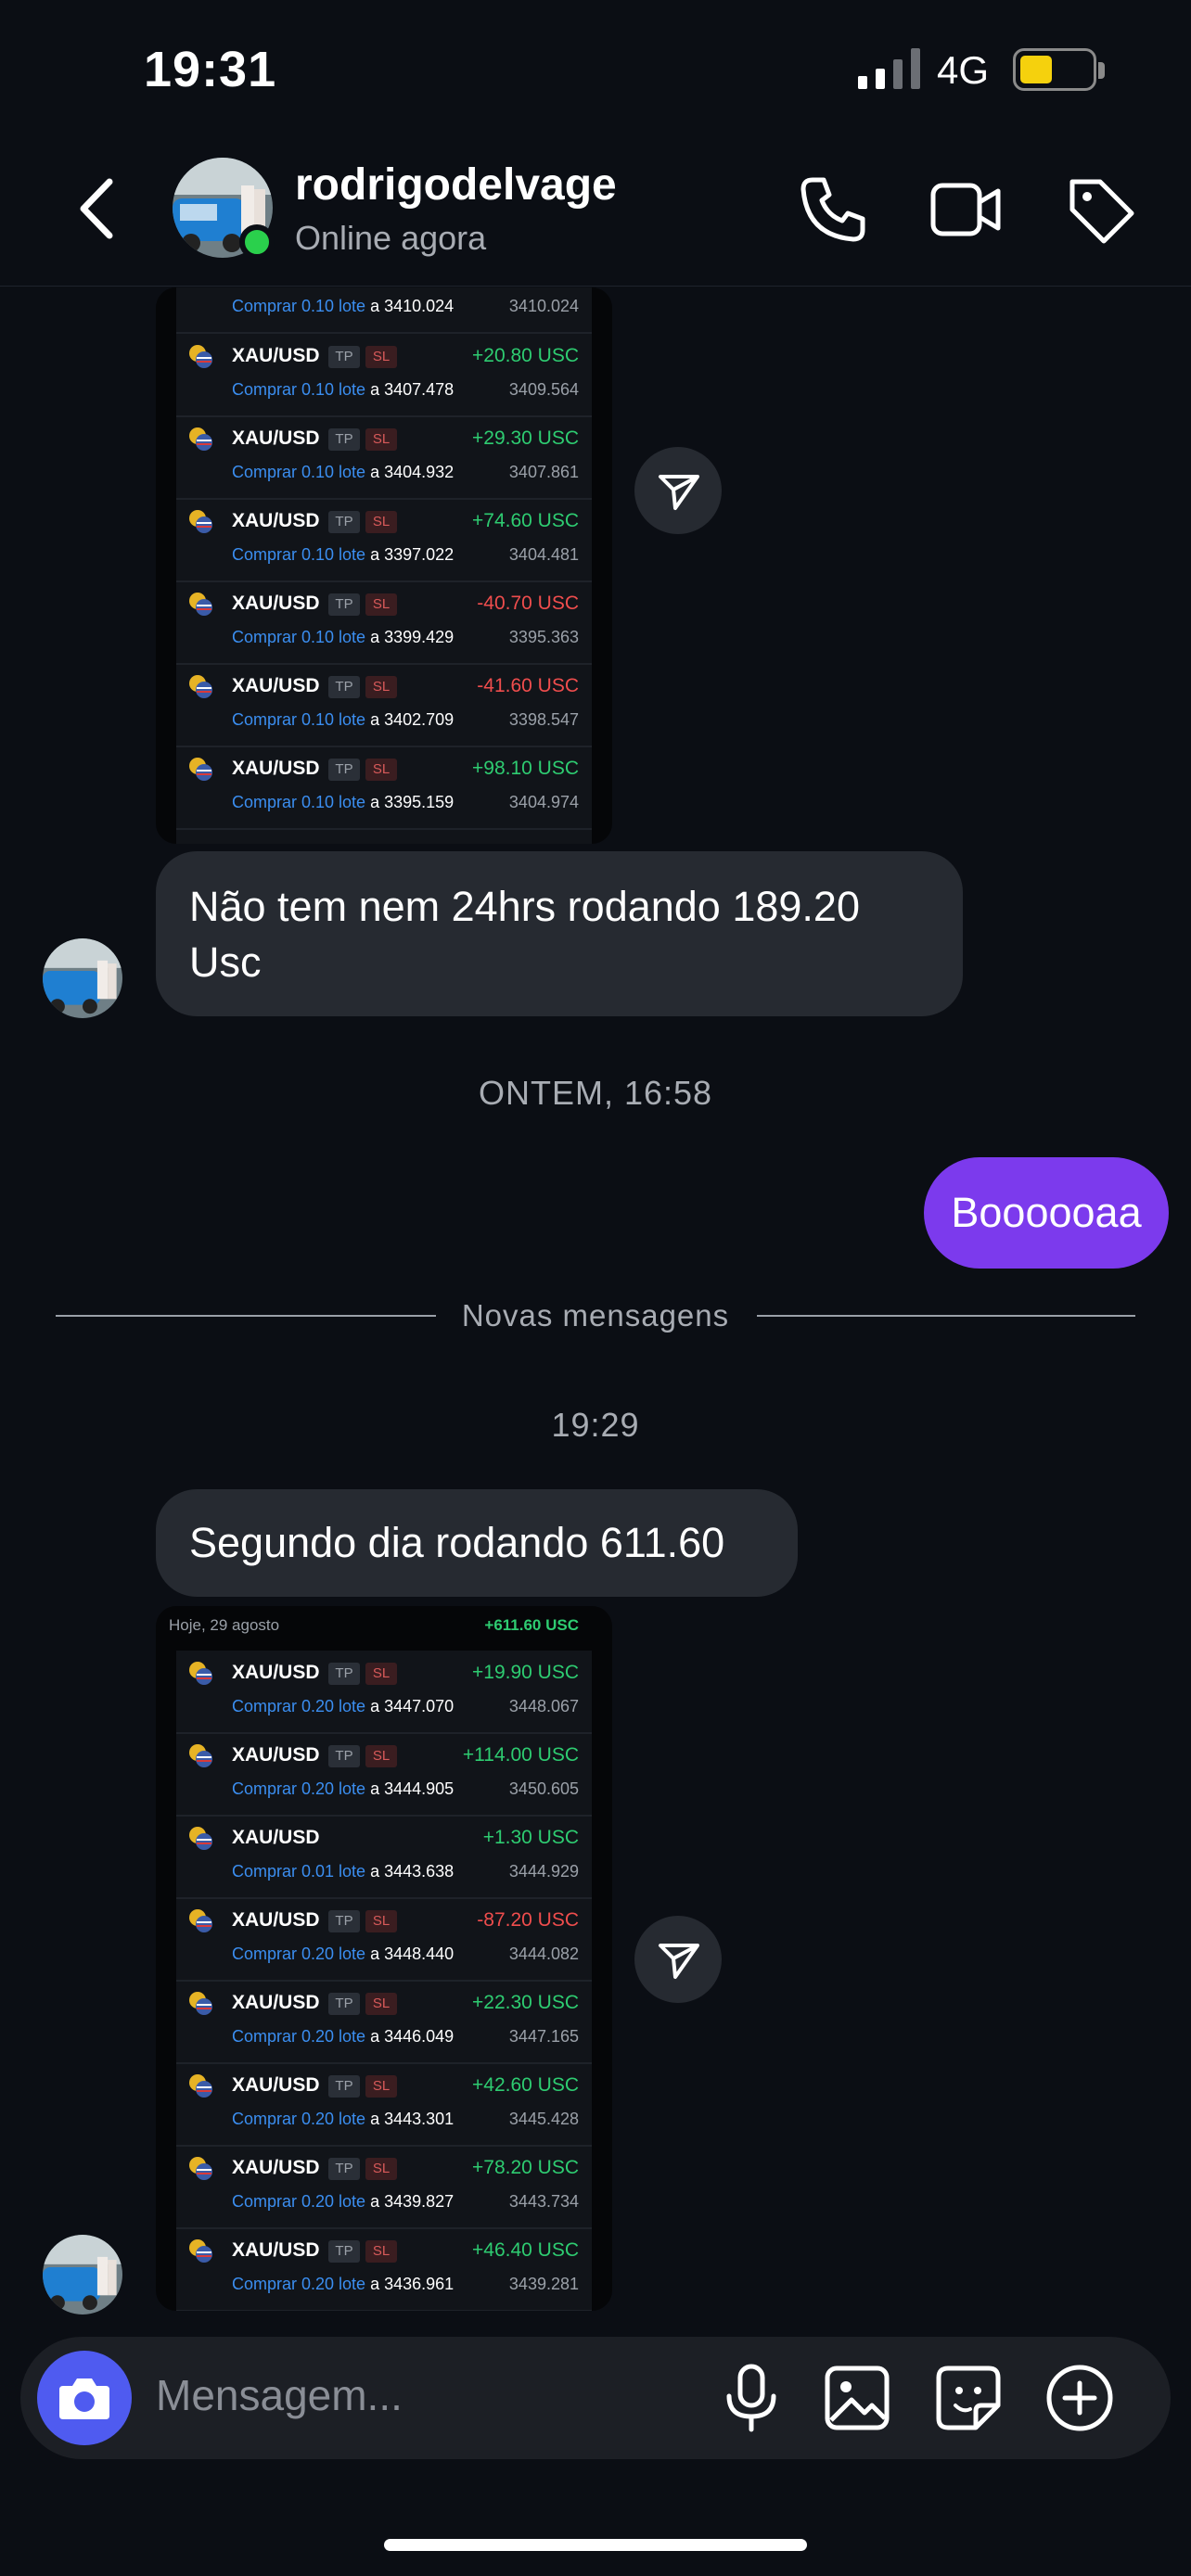 Image resolution: width=1191 pixels, height=2576 pixels. I want to click on message-bubble-incoming: Não tem nem 24hrs rodando 189.20 Usc, so click(559, 933).